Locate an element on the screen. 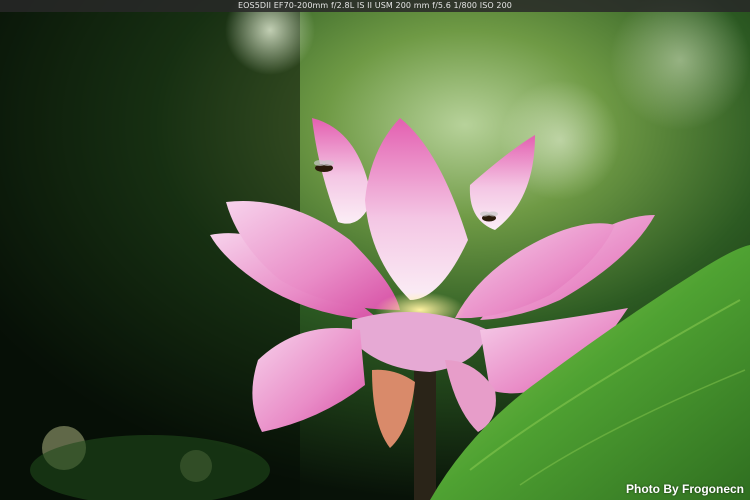 The height and width of the screenshot is (500, 750). lotus-stem is located at coordinates (425, 435).